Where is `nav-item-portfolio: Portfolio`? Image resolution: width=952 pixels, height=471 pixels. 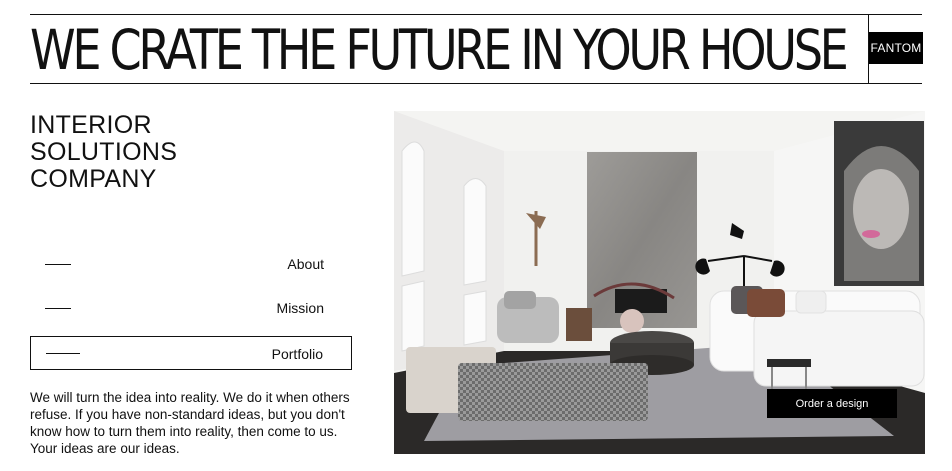 nav-item-portfolio: Portfolio is located at coordinates (191, 353).